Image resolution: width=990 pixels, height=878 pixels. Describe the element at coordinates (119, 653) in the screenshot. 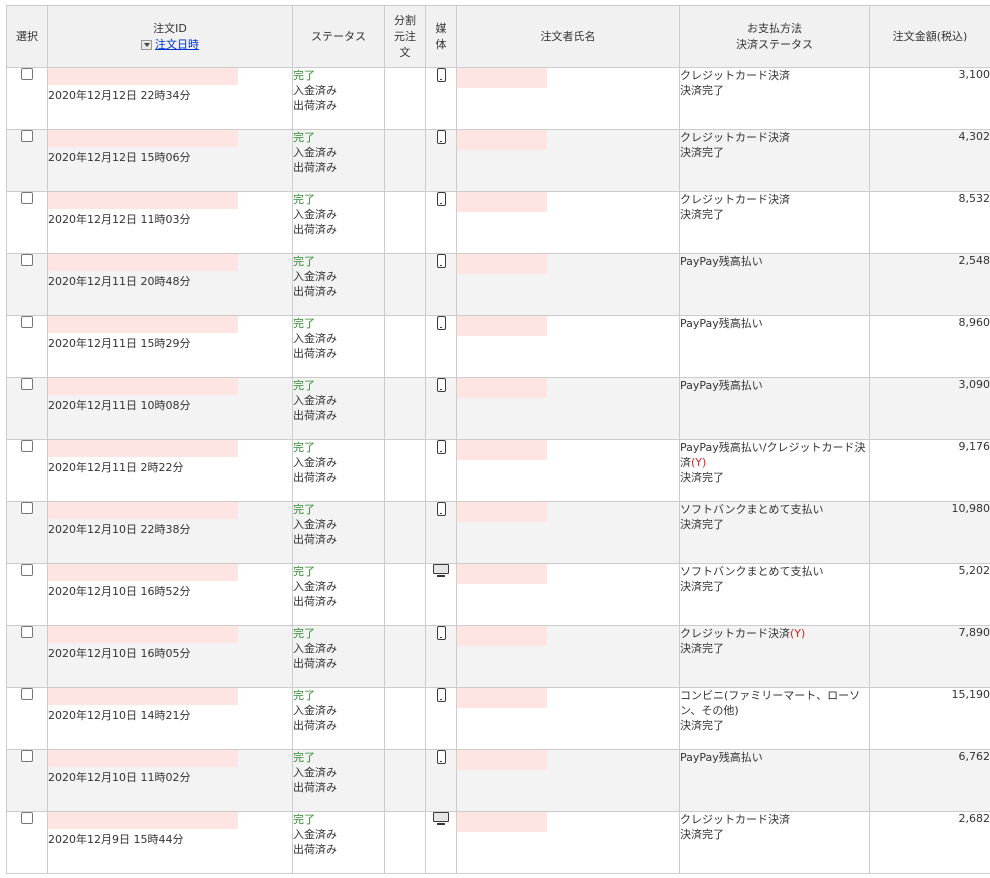

I see `order-date: 2020年12月10日 16時05分` at that location.